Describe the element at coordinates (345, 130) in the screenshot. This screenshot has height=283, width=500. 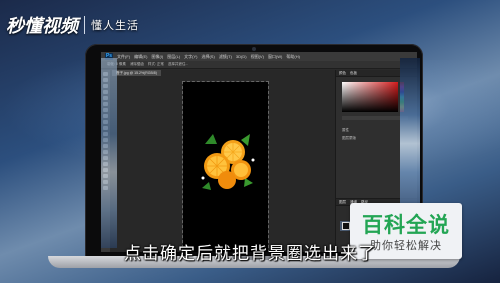
I see `properties-title: 属性` at that location.